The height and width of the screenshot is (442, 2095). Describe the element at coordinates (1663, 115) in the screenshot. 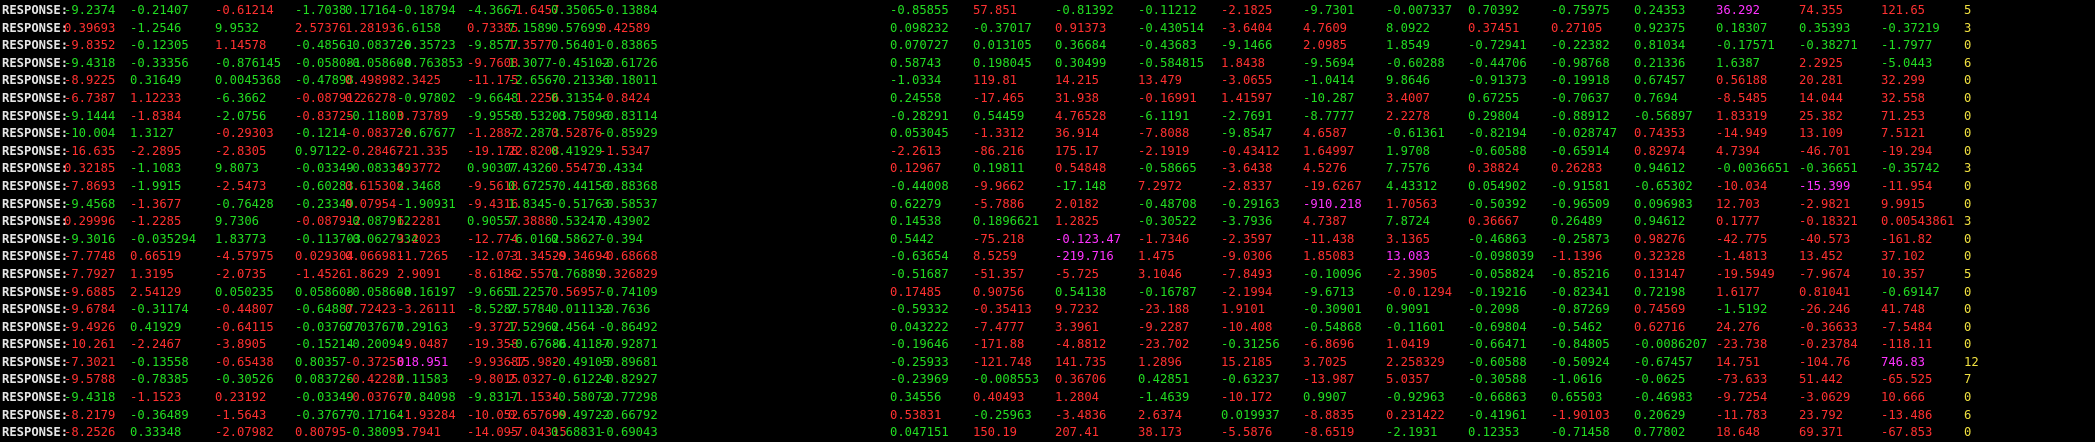

I see `response-value: -0.56897` at that location.